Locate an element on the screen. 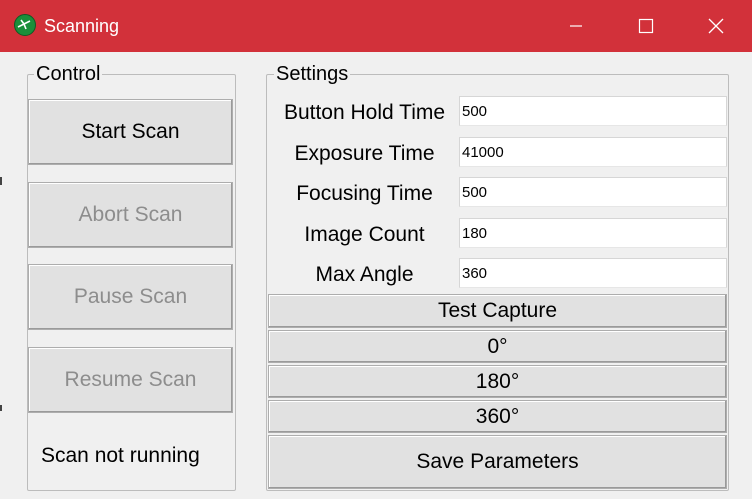  exposure-time-input is located at coordinates (593, 152).